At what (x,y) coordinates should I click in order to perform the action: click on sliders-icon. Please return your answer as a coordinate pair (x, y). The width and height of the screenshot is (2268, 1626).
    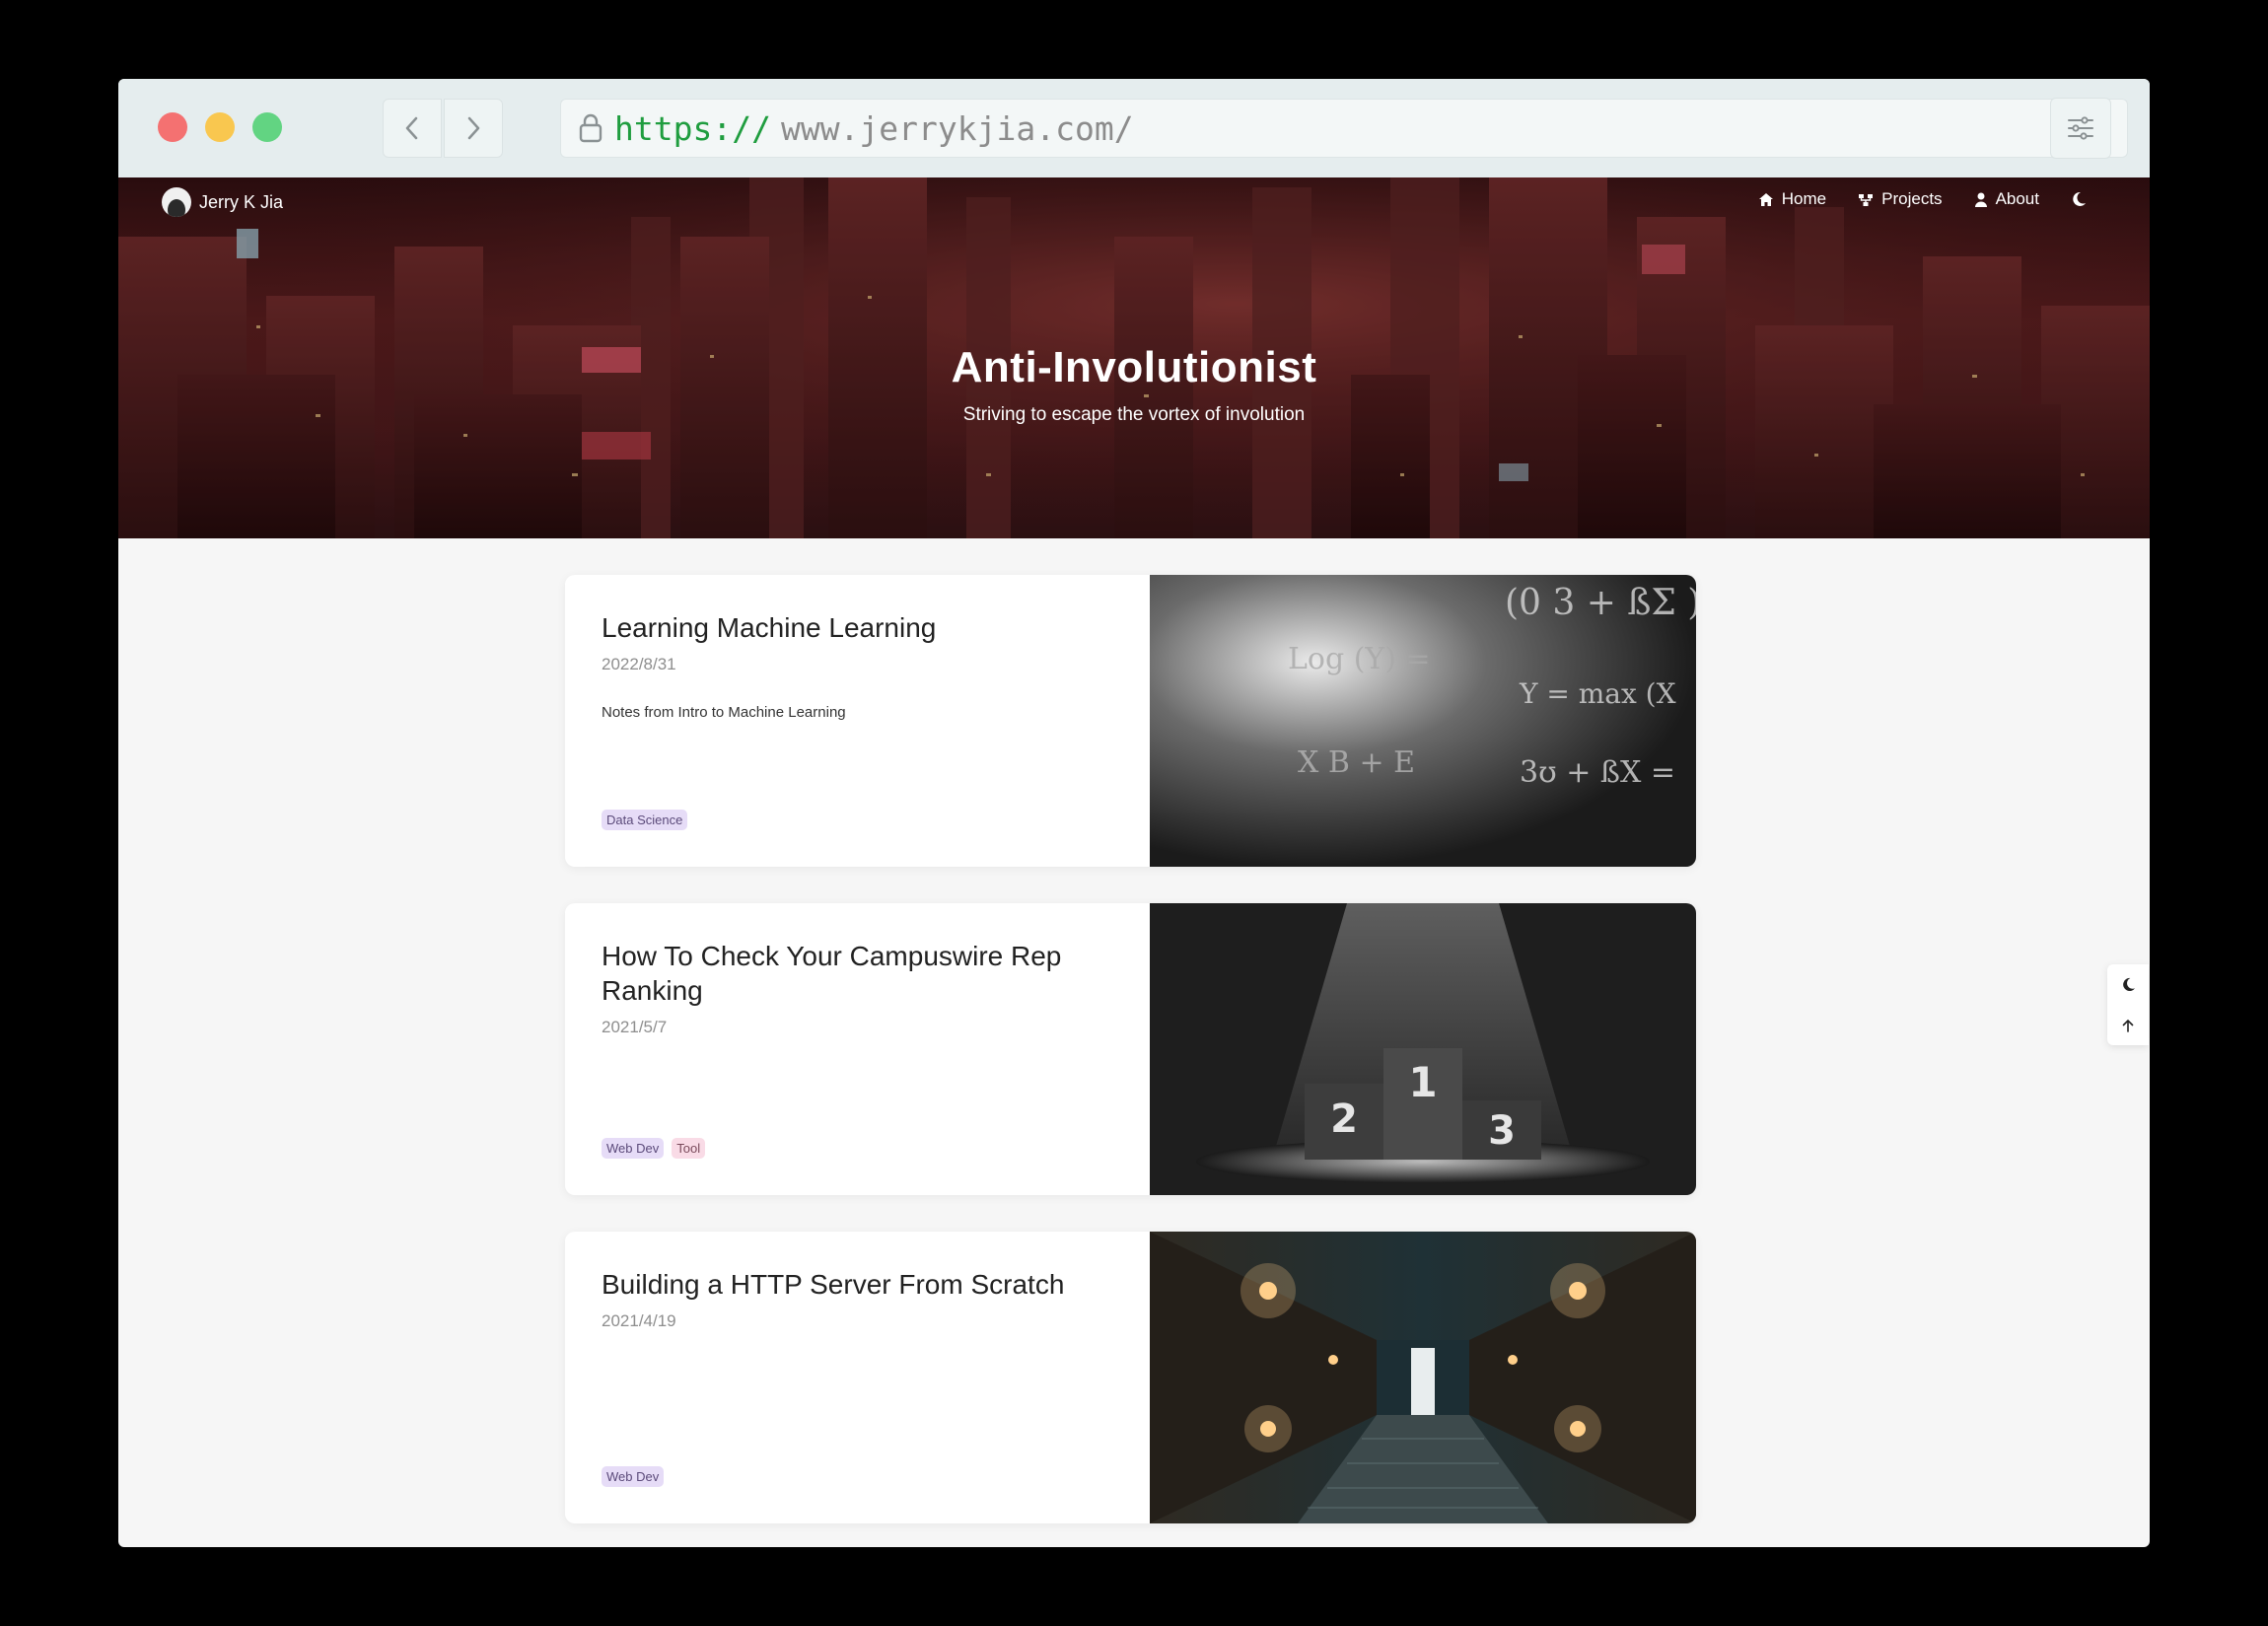
    Looking at the image, I should click on (2080, 128).